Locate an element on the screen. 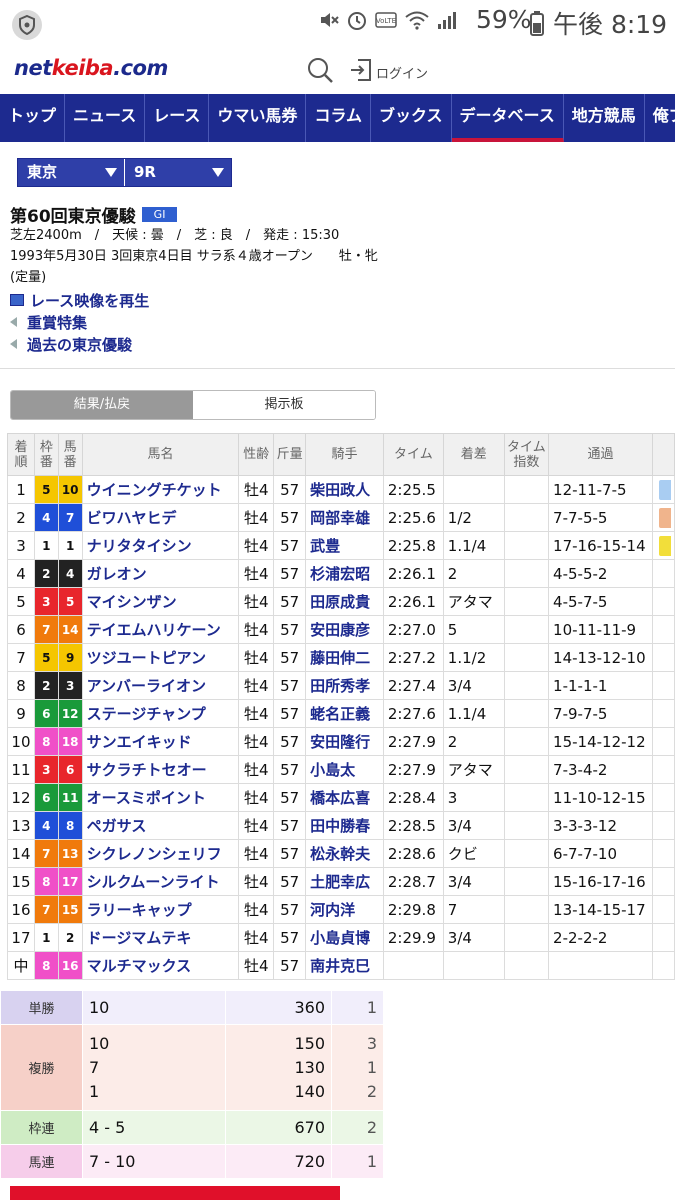 This screenshot has height=1200, width=675. time-cell: 2:29.8 is located at coordinates (413, 909).